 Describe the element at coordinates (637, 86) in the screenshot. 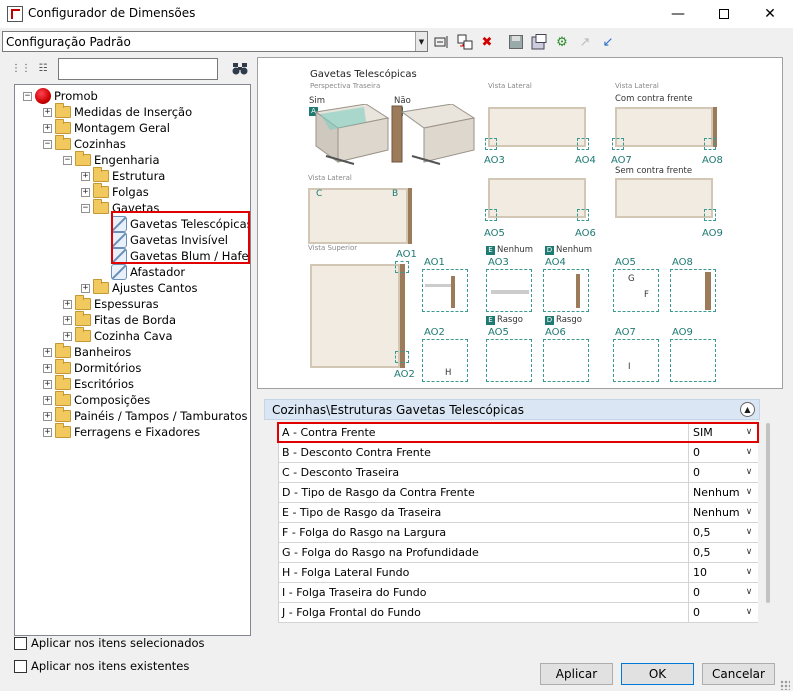

I see `label-vista-lateral-right: Vista Lateral` at that location.